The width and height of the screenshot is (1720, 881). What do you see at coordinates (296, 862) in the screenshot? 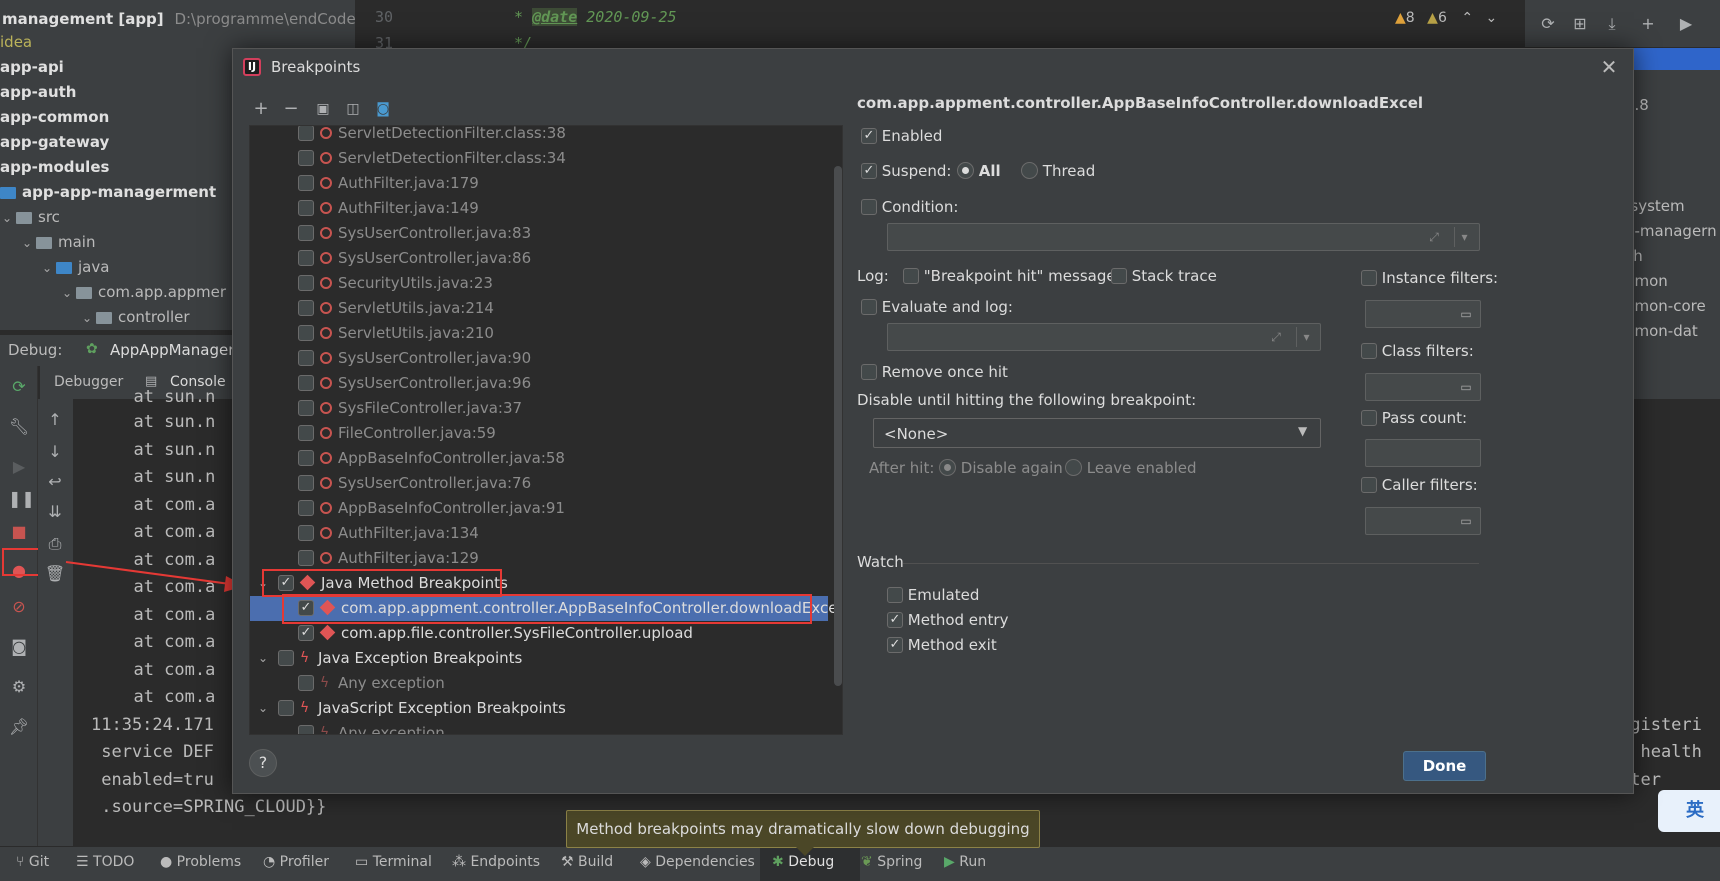
I see `tab-profiler: ◔ Profiler` at bounding box center [296, 862].